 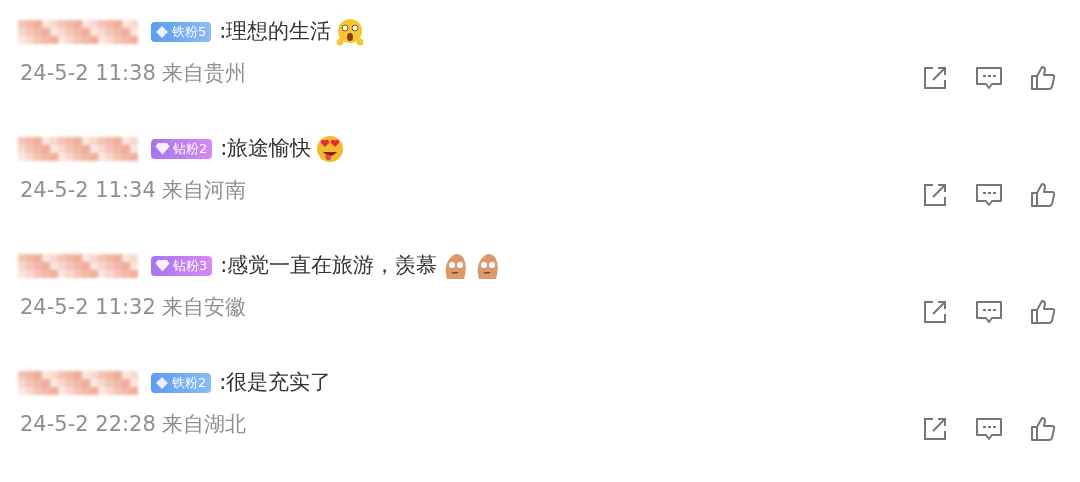 I want to click on comment-meta: 24-5-2 22:28 来自湖北, so click(x=134, y=424).